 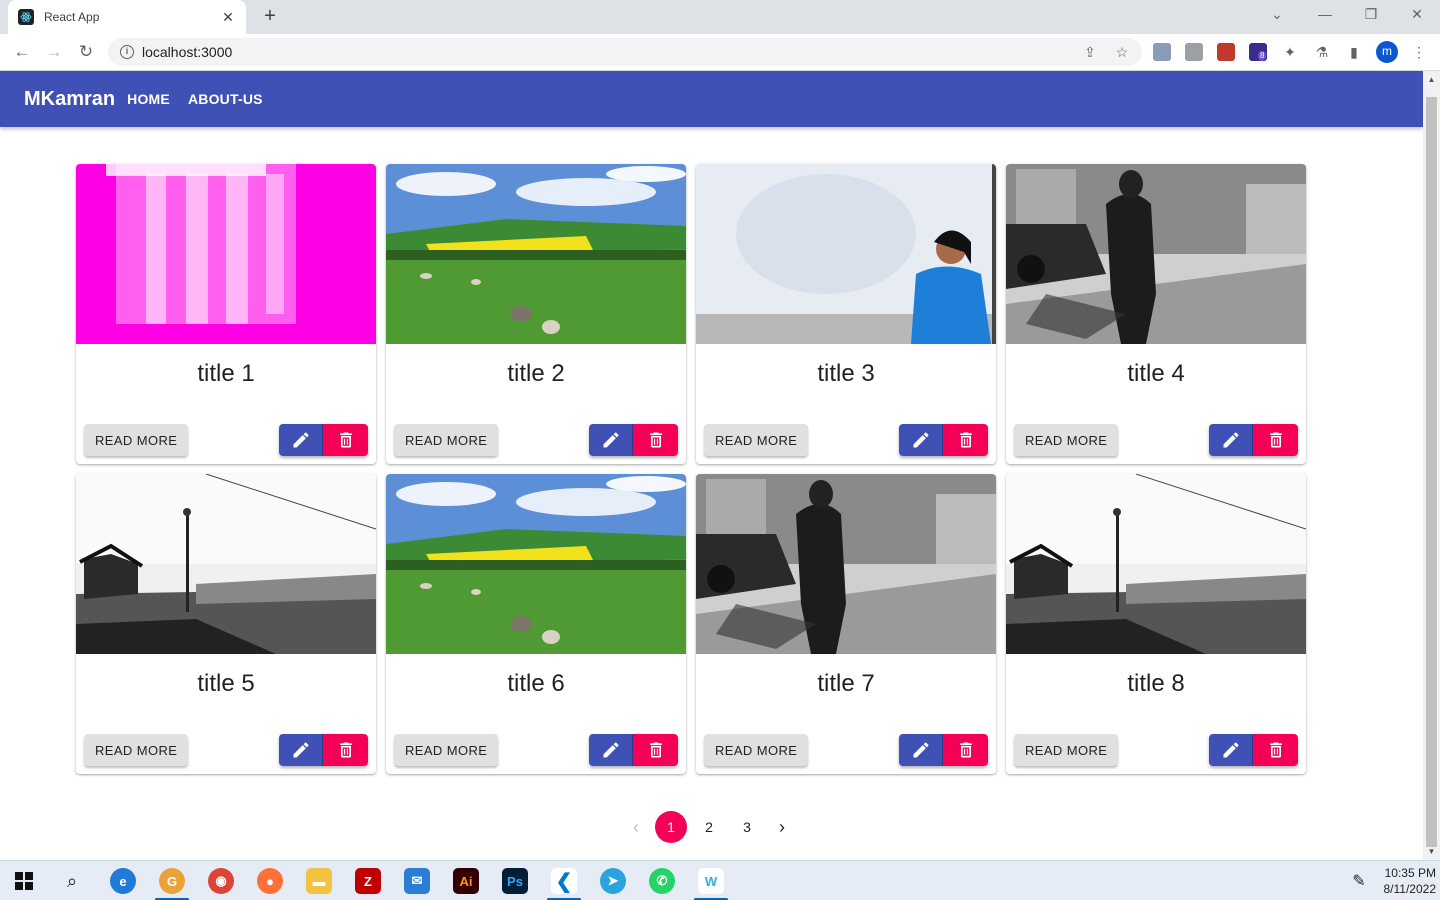 I want to click on nav-about-us-link: ABOUT-US, so click(x=225, y=99).